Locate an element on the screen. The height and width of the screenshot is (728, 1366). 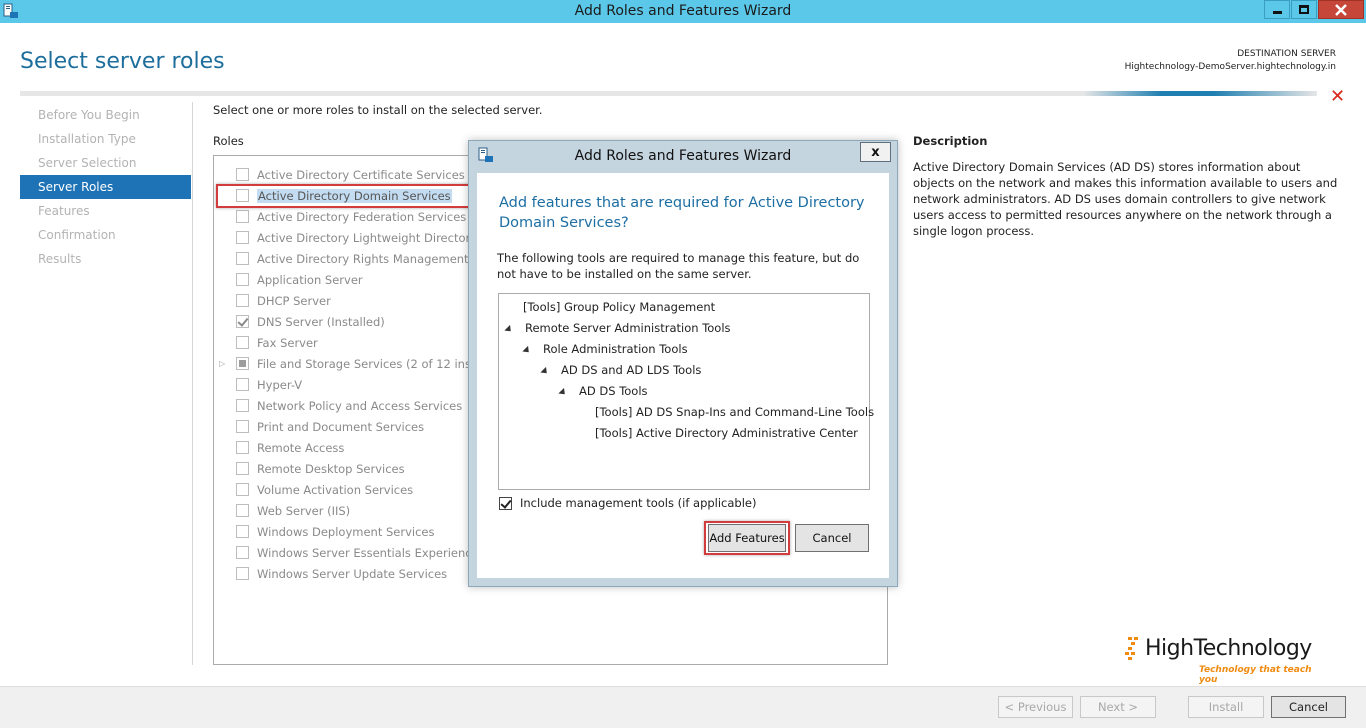
nav-divider is located at coordinates (192, 383).